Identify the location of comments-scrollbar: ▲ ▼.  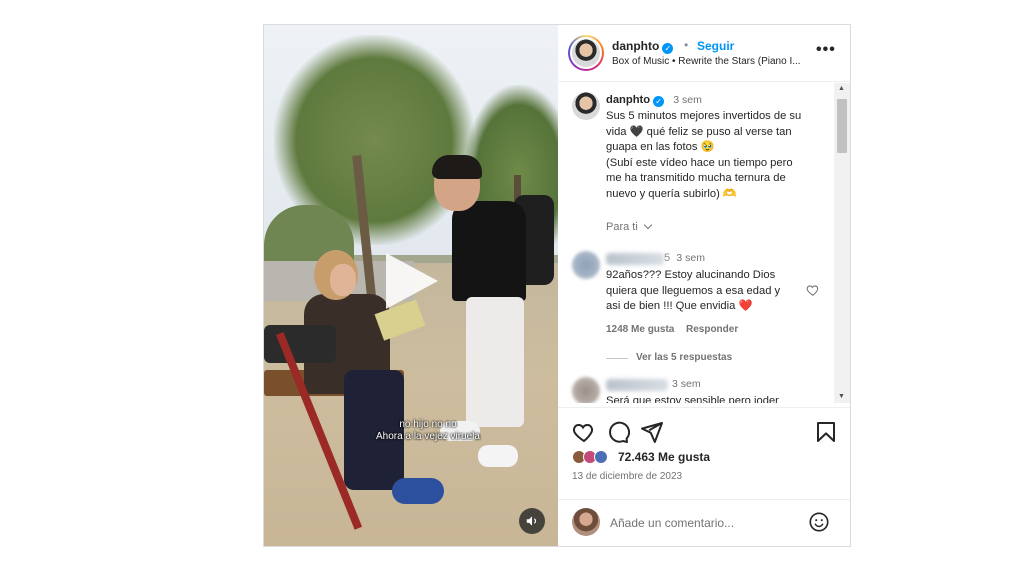
(842, 243).